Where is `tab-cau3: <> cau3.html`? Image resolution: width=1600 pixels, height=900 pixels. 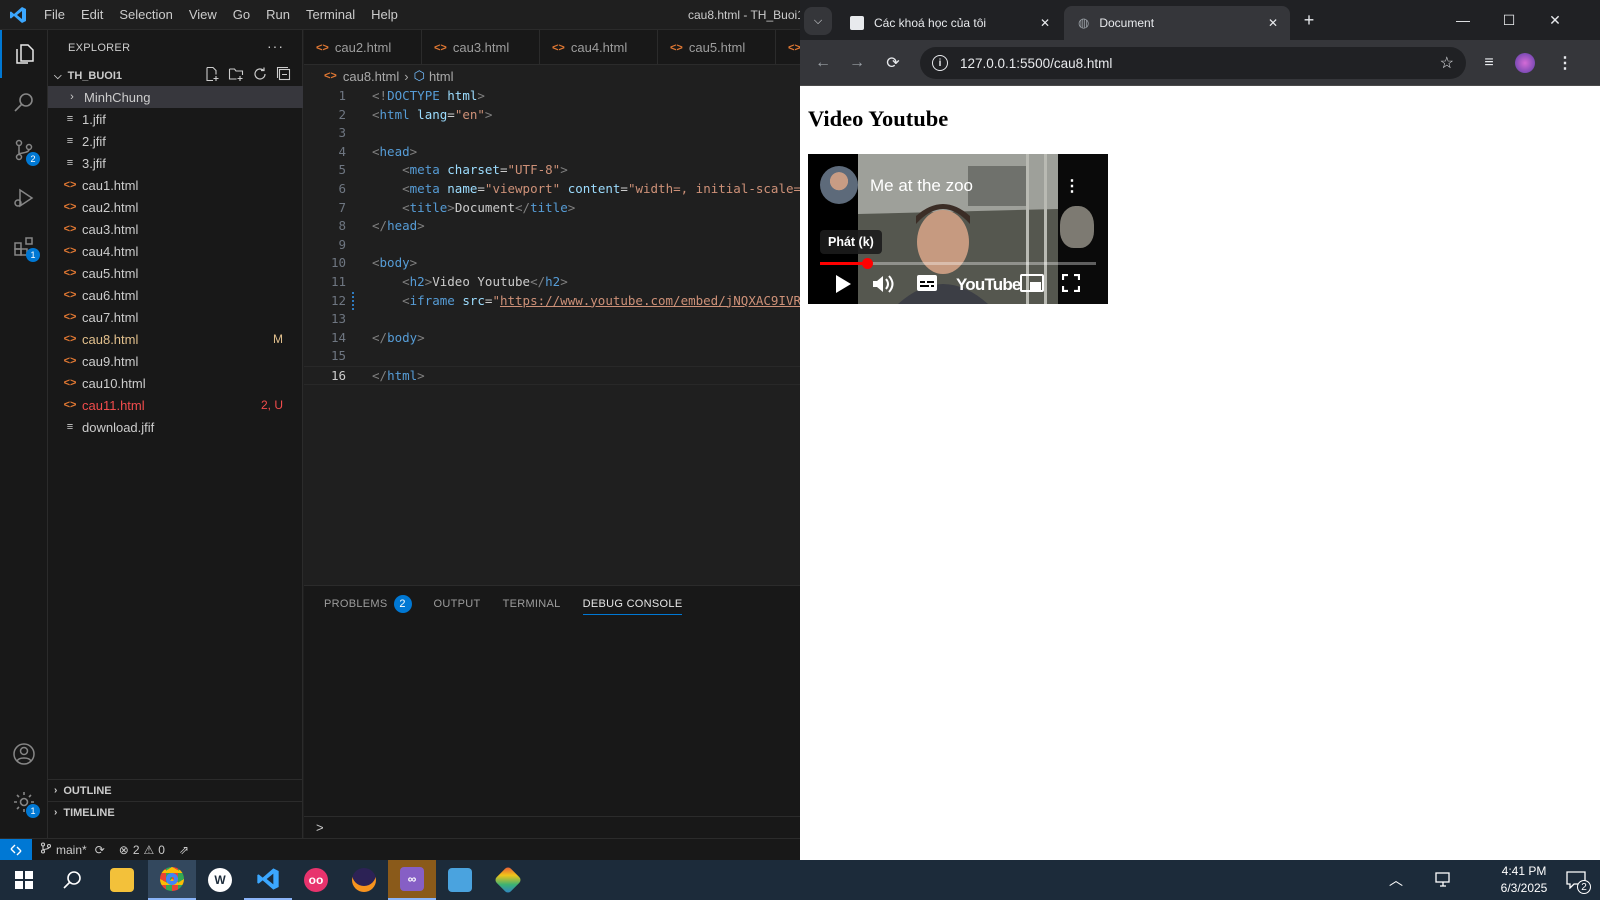
tab-cau3: <> cau3.html is located at coordinates (481, 47).